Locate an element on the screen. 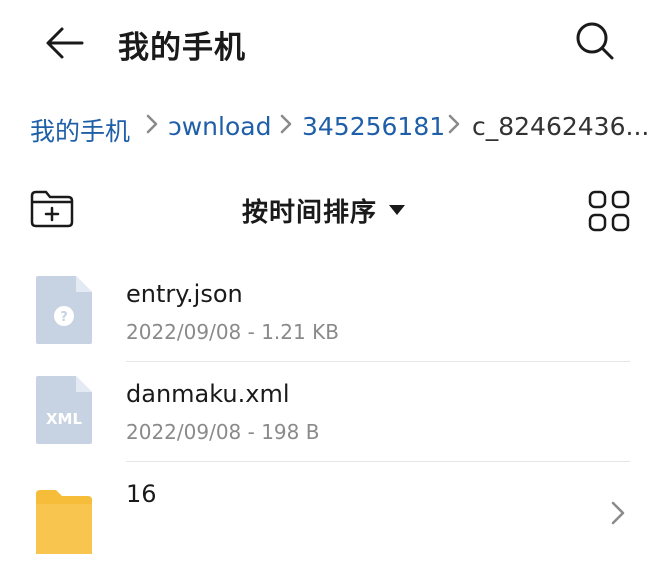  back-button is located at coordinates (65, 43).